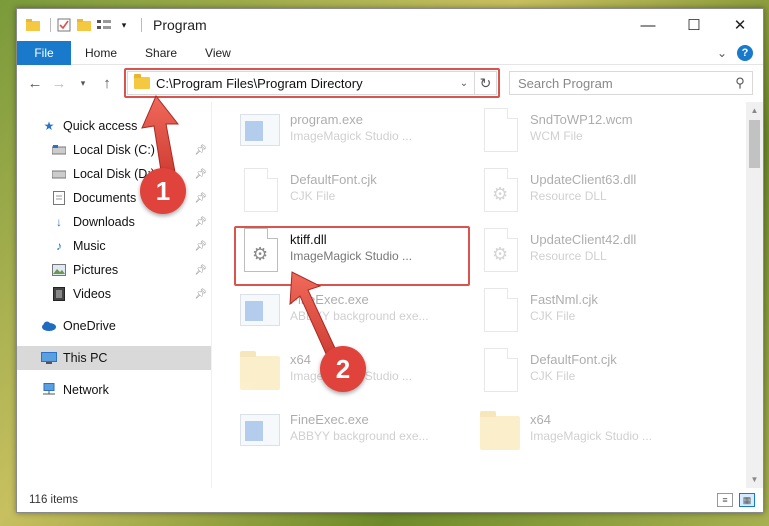 This screenshot has height=526, width=769. I want to click on sidebar-item-music: ♪ Music 📌︎, so click(114, 246).